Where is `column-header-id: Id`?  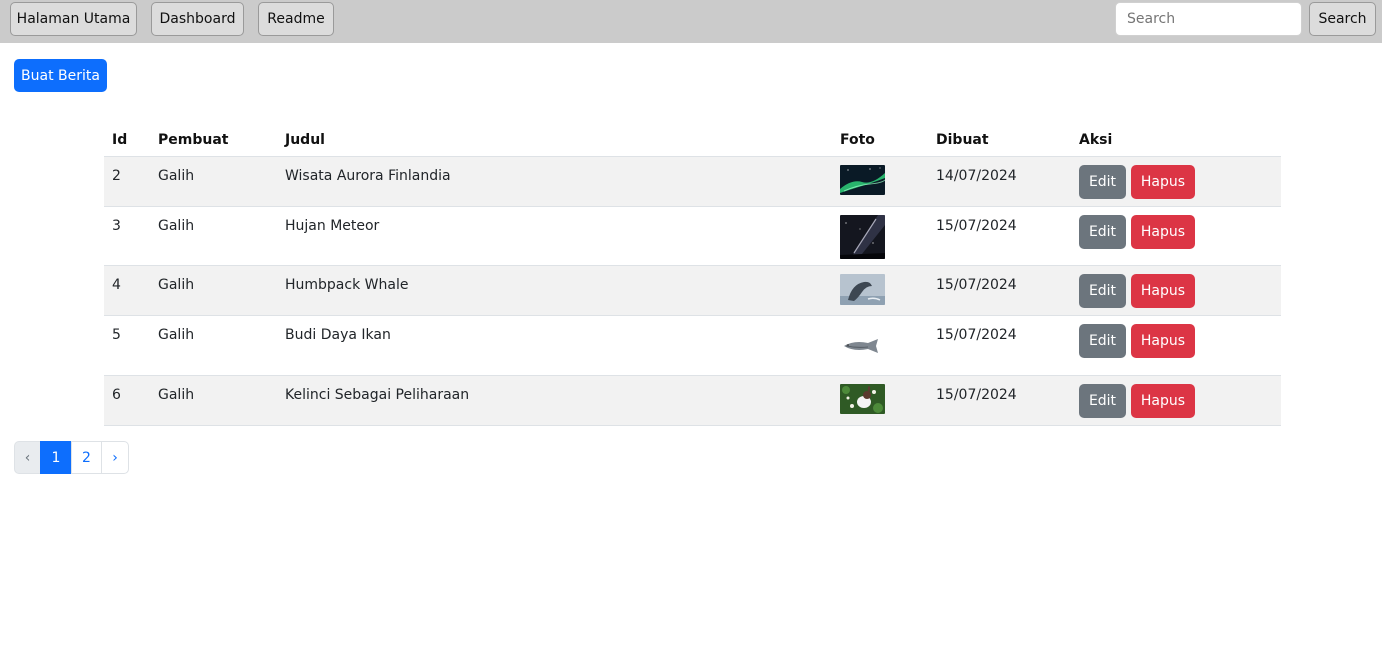 column-header-id: Id is located at coordinates (120, 140).